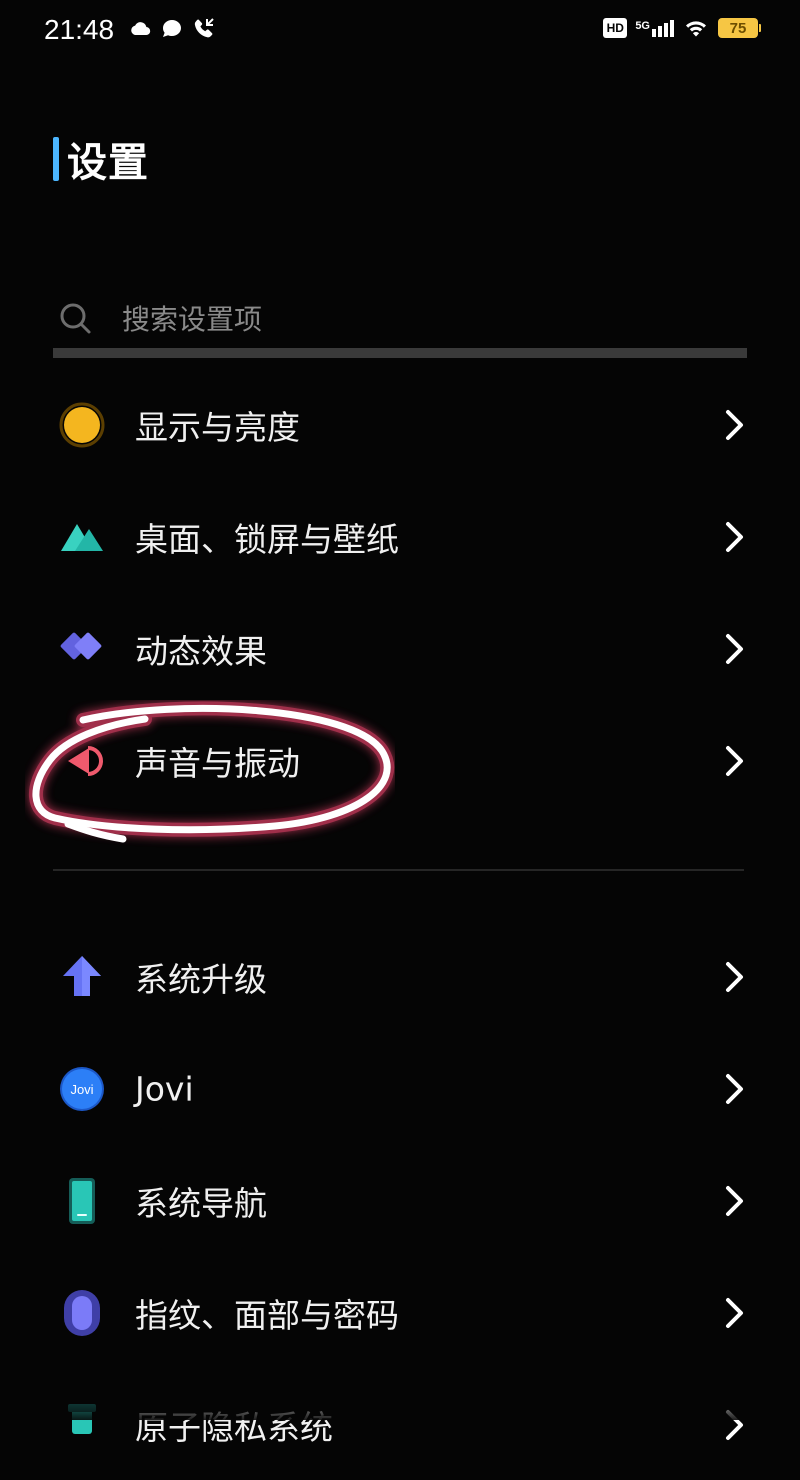 Image resolution: width=800 pixels, height=1480 pixels. What do you see at coordinates (201, 1203) in the screenshot?
I see `settings-item-label: 系统导航` at bounding box center [201, 1203].